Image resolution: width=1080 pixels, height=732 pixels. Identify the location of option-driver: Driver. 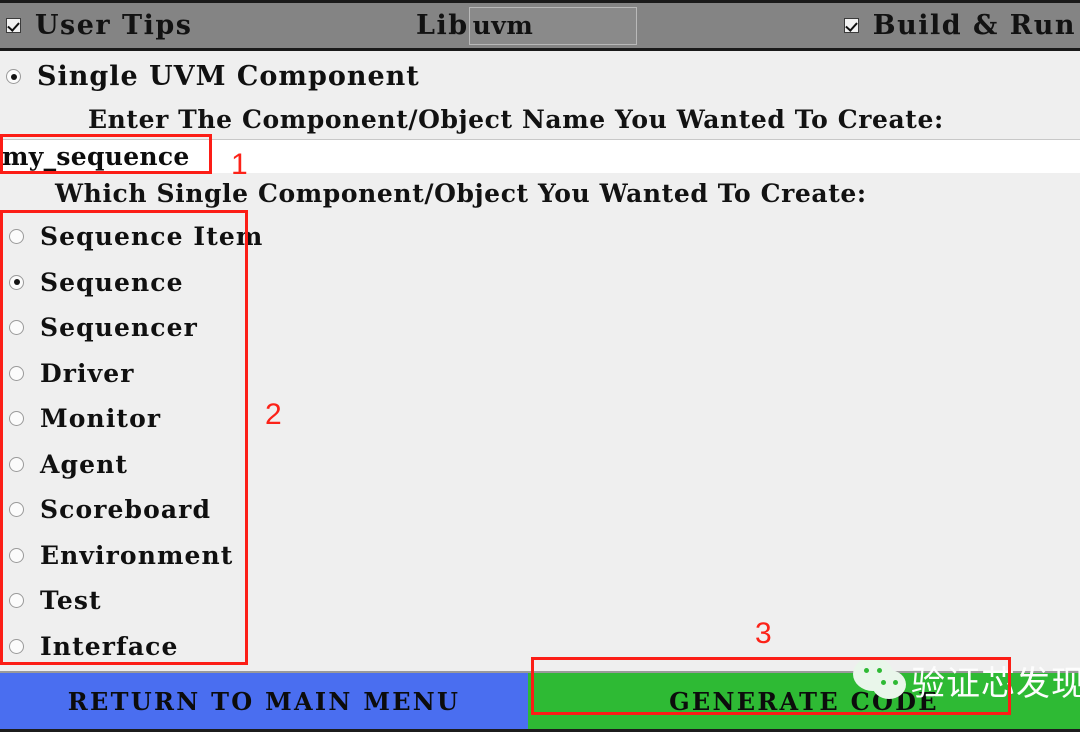
(124, 374).